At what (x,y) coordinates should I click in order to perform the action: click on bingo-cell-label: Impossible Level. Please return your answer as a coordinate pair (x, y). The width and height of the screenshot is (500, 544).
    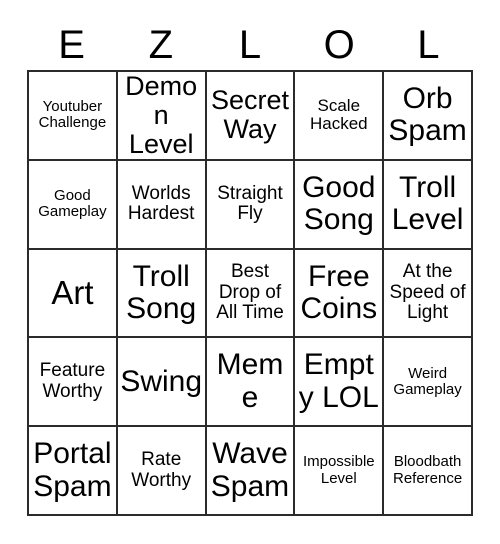
    Looking at the image, I should click on (338, 470).